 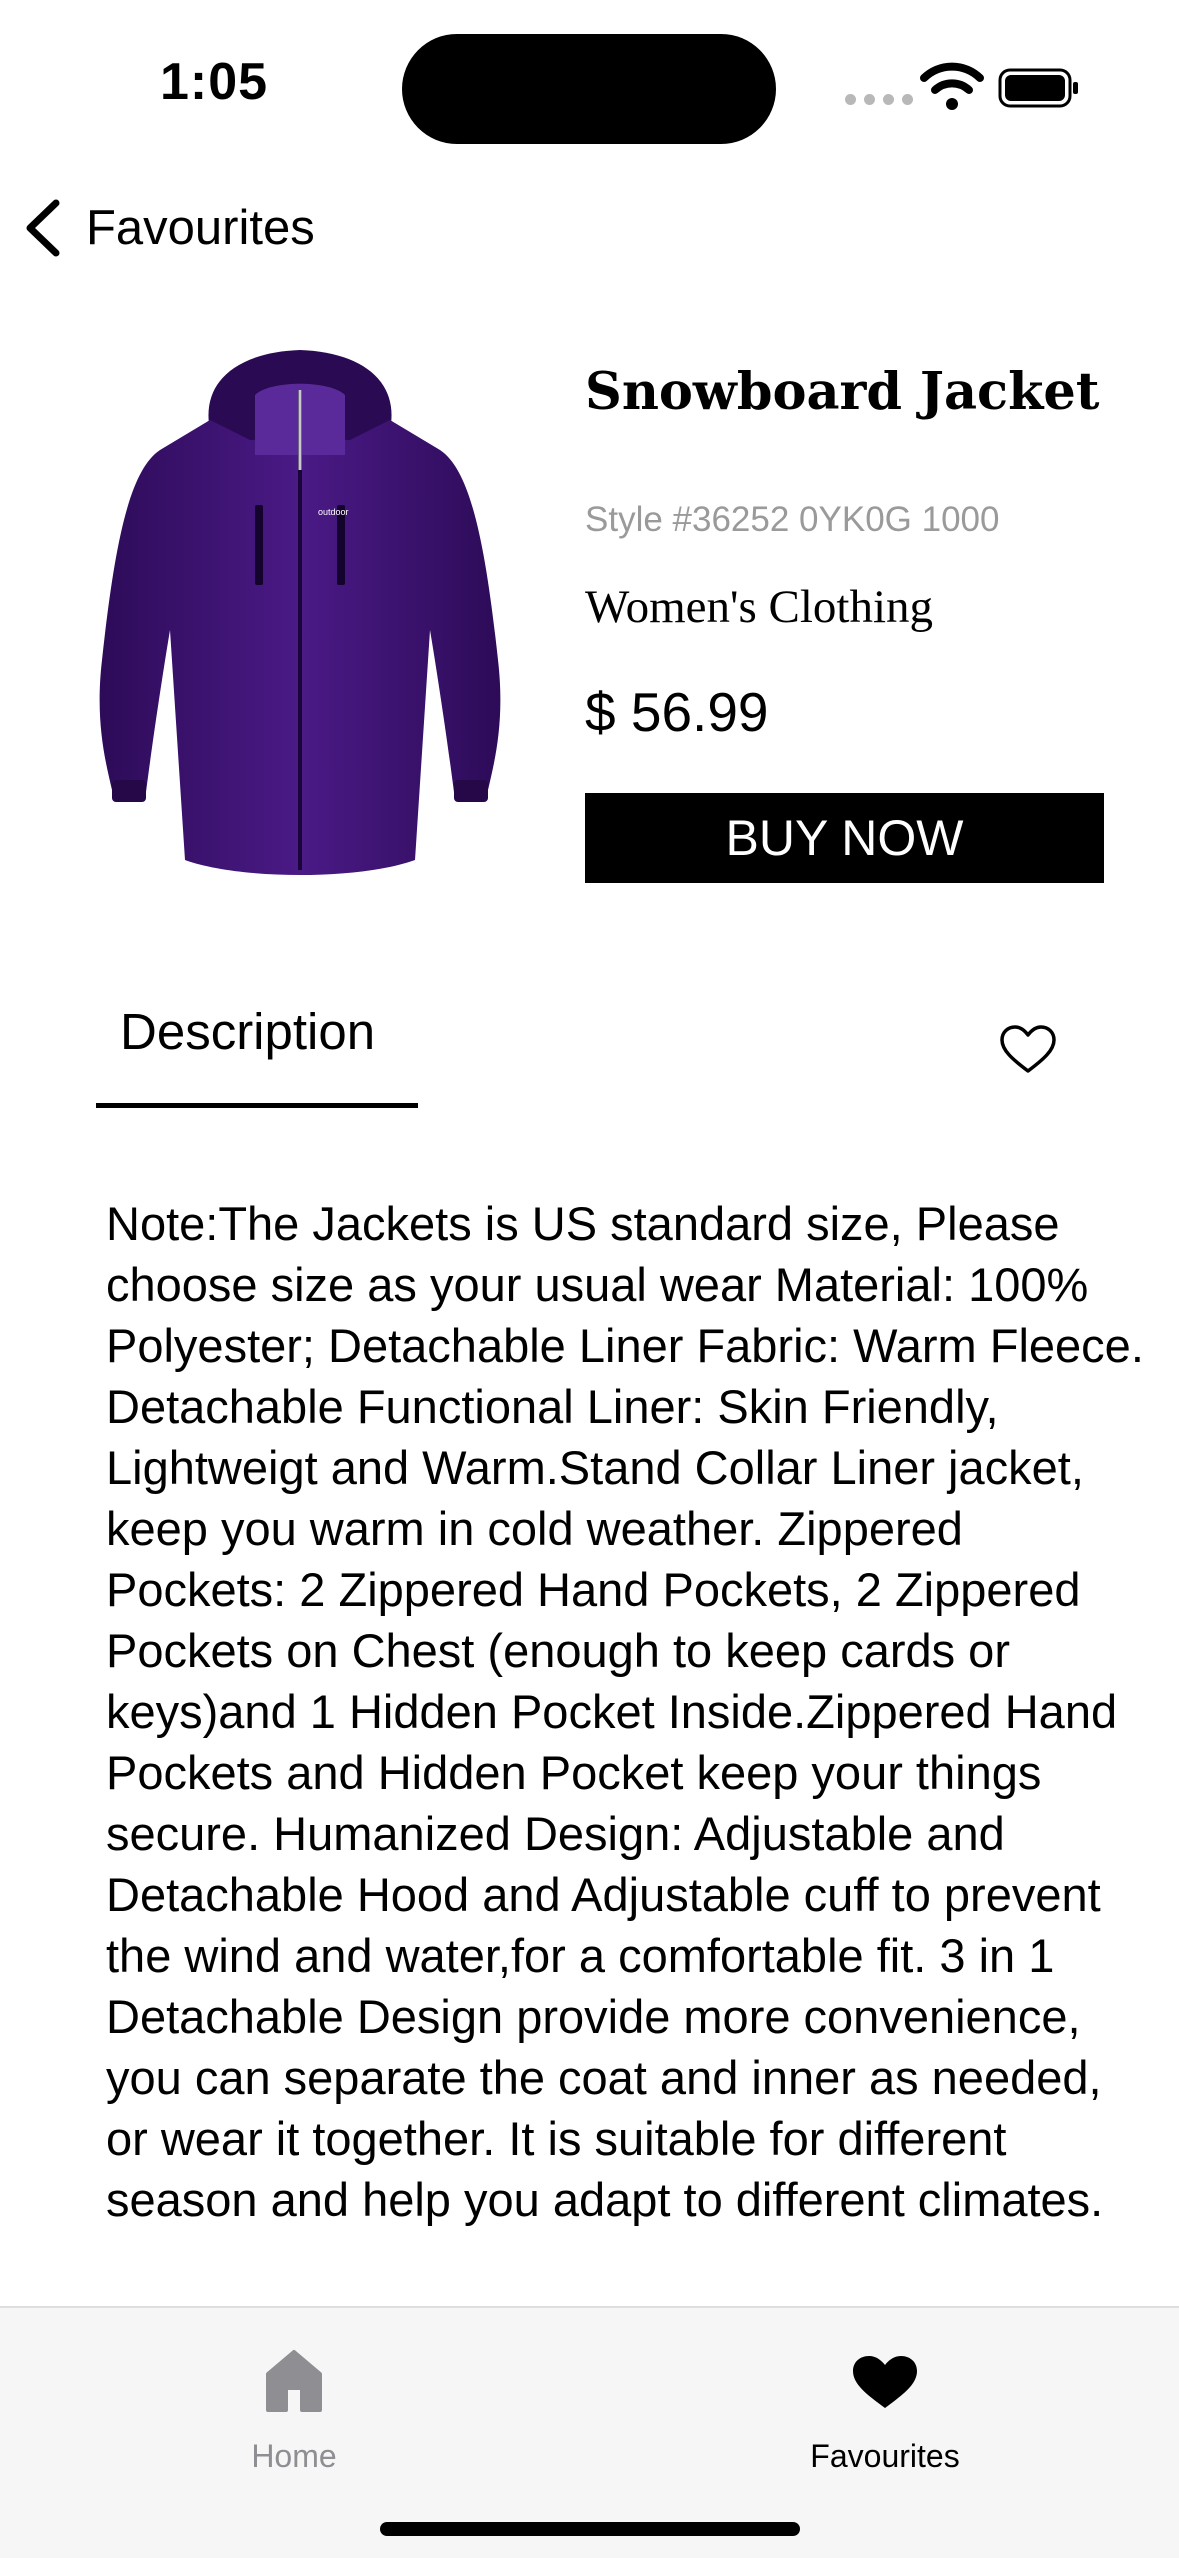 I want to click on jacket-brand-logo: outdoor, so click(x=333, y=512).